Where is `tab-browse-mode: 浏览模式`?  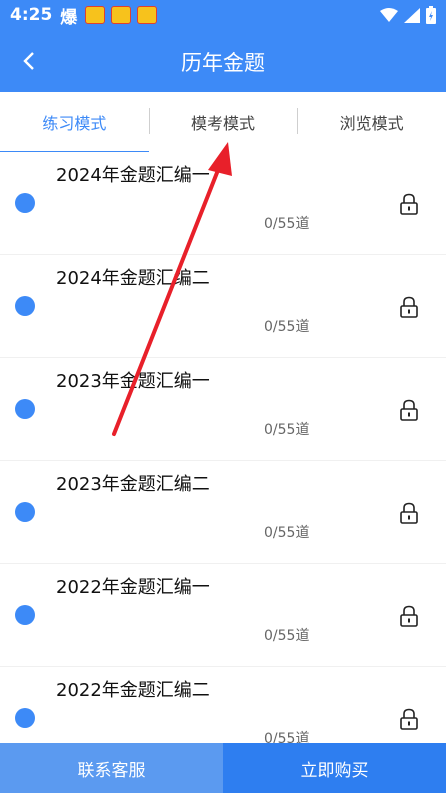
tab-browse-mode: 浏览模式 is located at coordinates (371, 122).